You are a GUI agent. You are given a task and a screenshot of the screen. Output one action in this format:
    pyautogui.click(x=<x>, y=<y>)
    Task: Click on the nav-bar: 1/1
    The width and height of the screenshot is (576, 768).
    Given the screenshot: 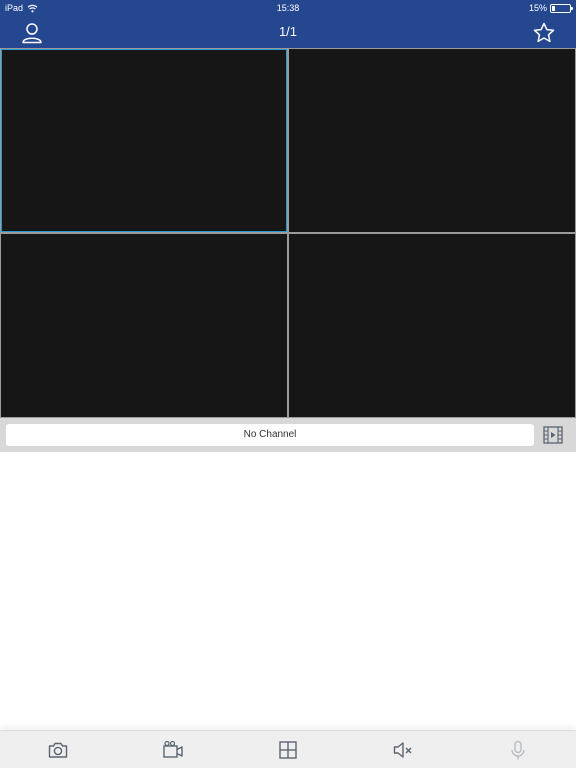 What is the action you would take?
    pyautogui.click(x=288, y=32)
    